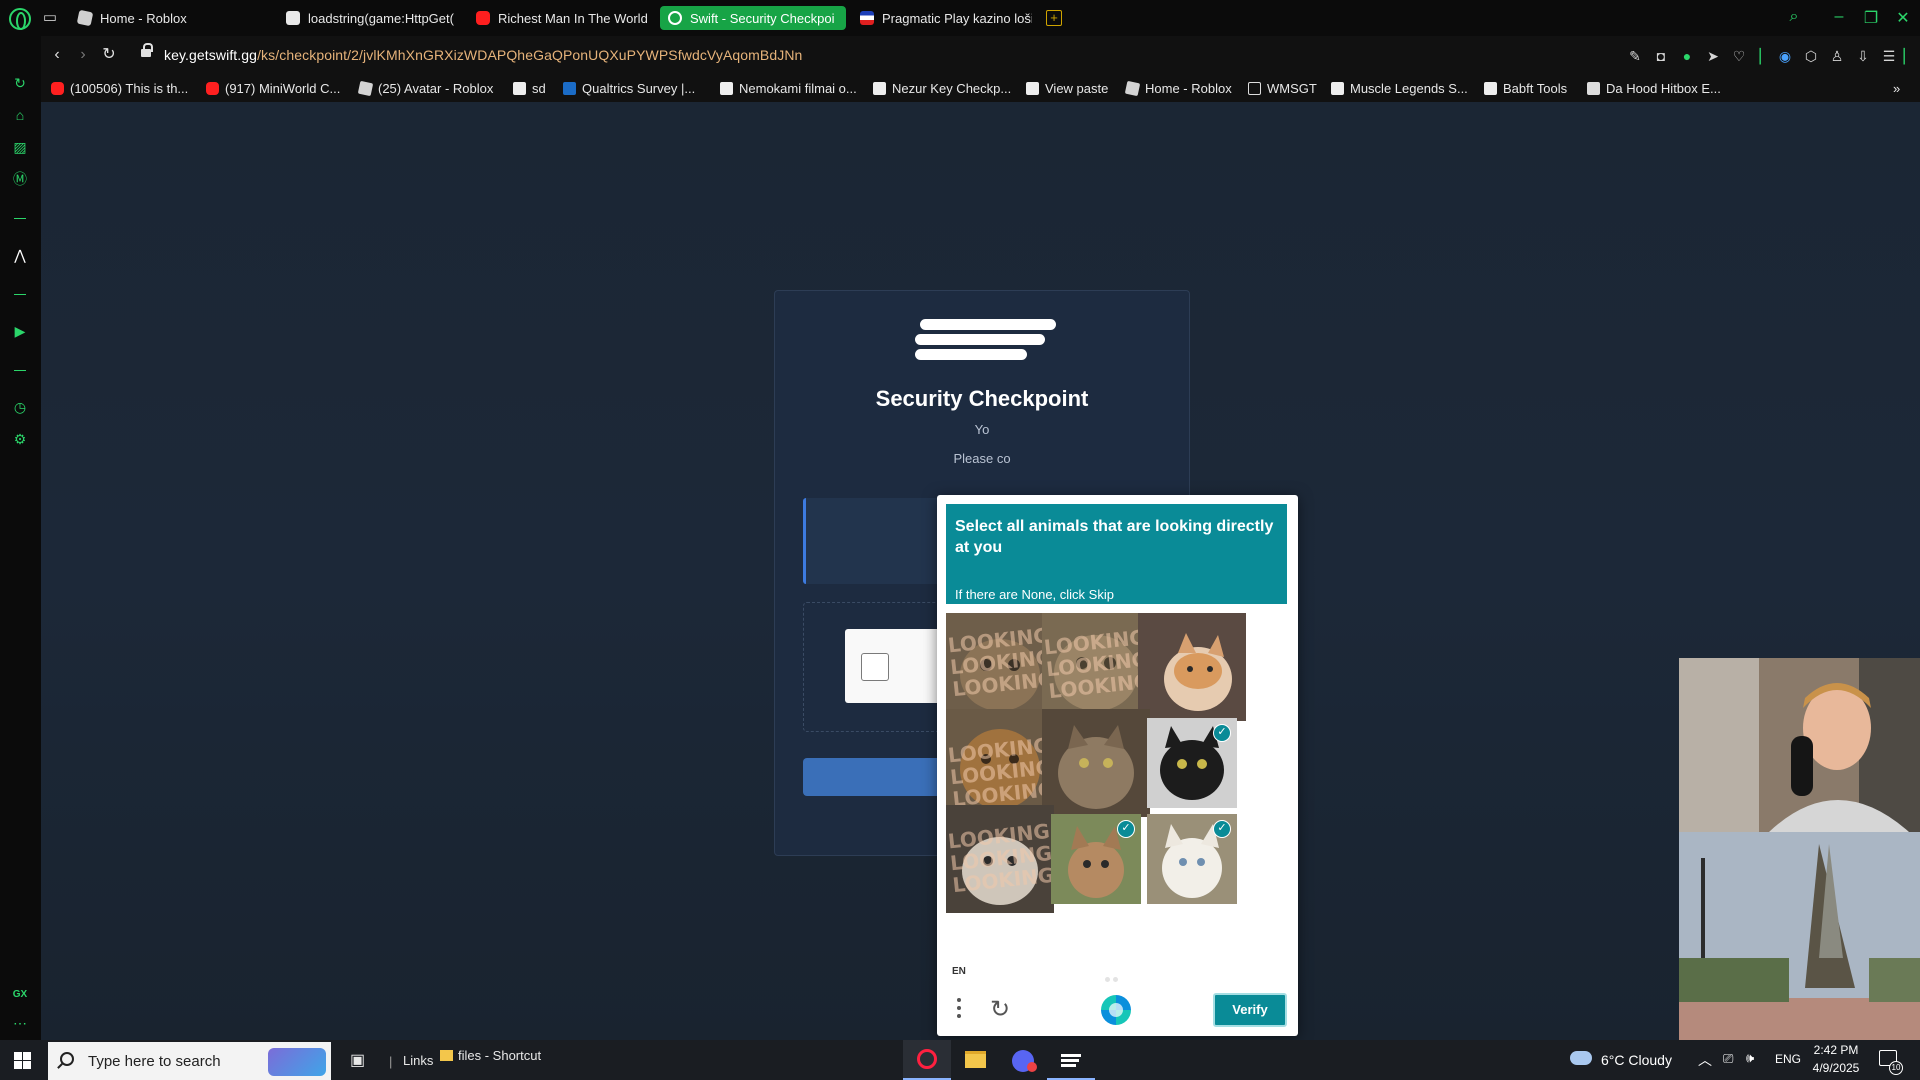 Image resolution: width=1920 pixels, height=1080 pixels. I want to click on taskbar-file-explorer, so click(975, 1060).